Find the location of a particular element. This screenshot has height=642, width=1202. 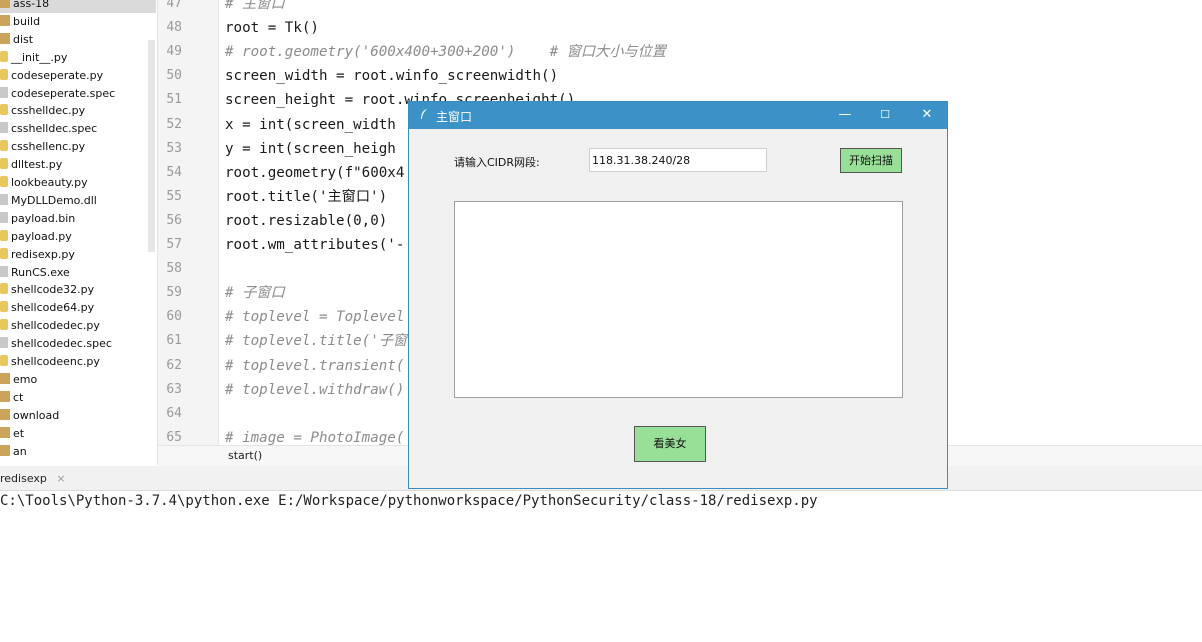

tree-item: shellcodedec.spec is located at coordinates (56, 344).